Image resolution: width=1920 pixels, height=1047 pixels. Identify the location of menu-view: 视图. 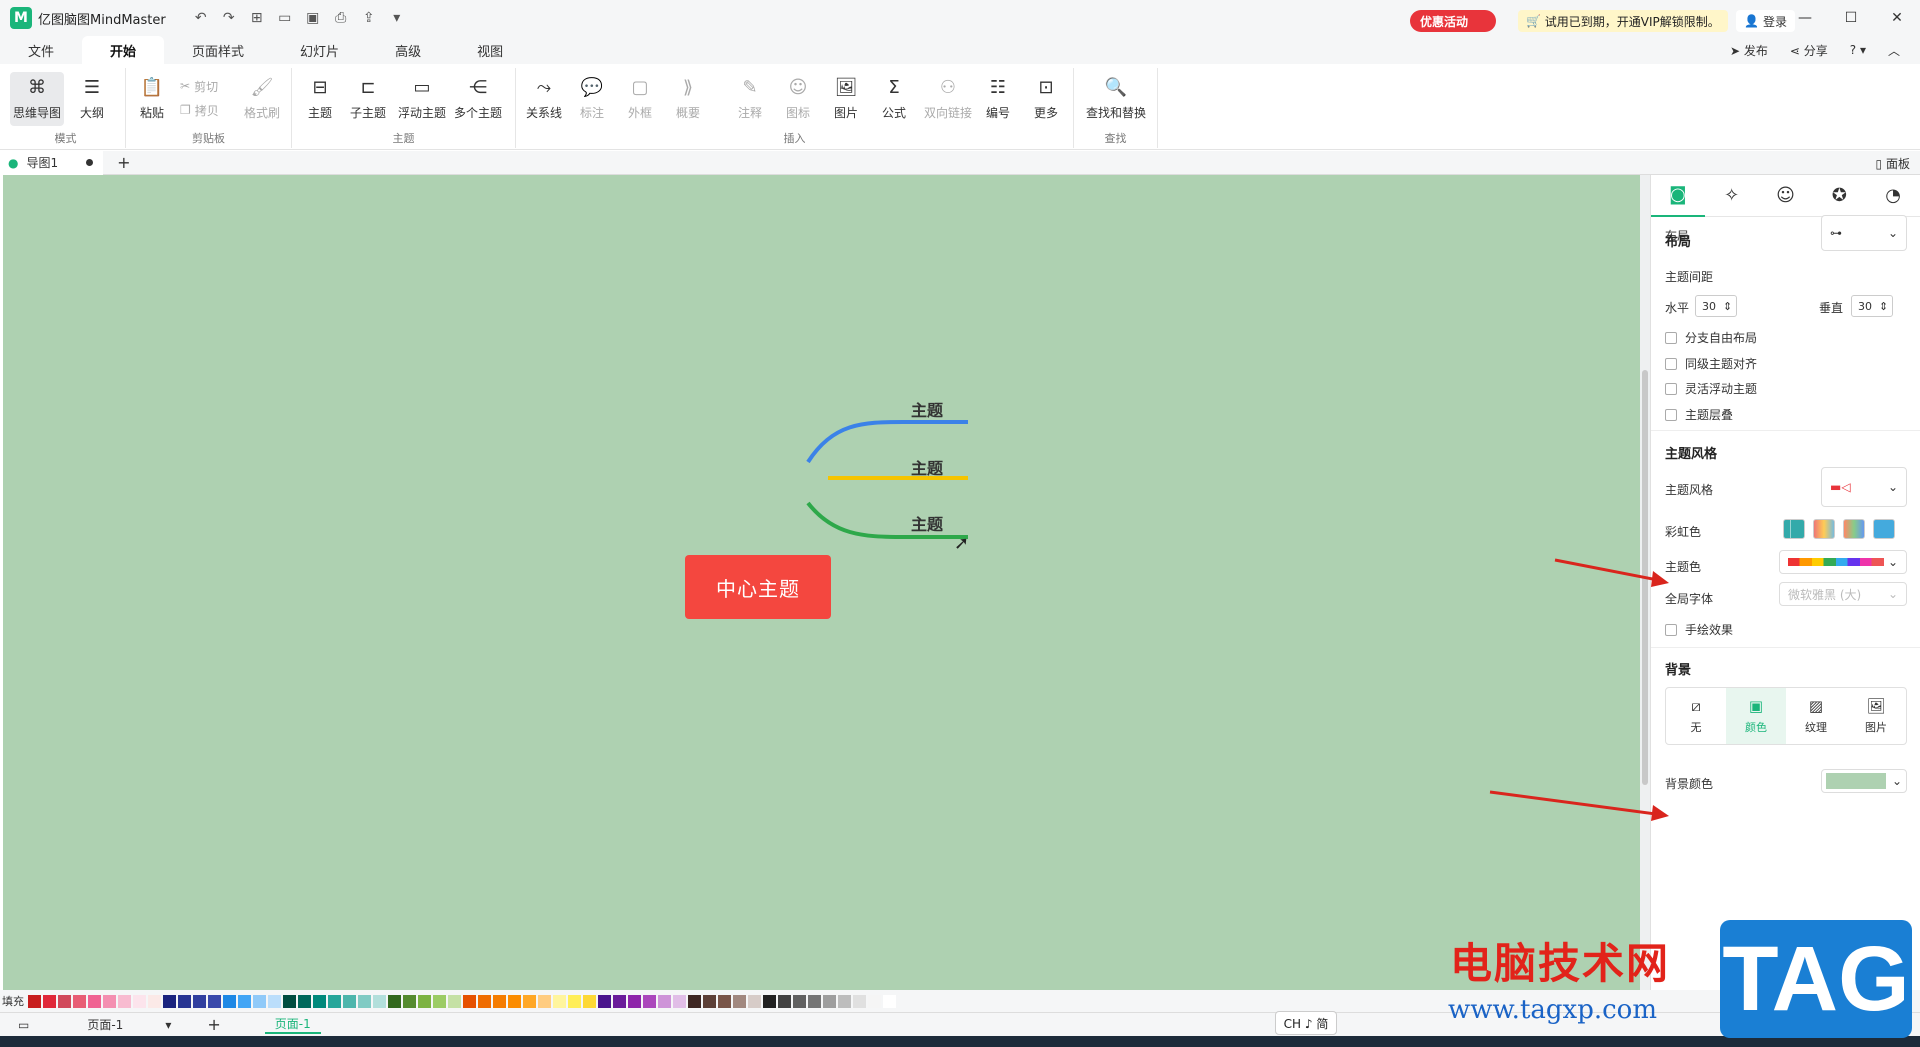
(490, 50).